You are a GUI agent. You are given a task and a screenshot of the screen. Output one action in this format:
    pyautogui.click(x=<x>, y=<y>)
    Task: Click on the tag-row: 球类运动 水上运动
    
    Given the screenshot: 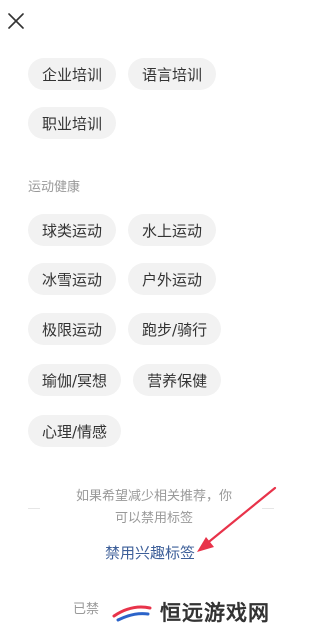 What is the action you would take?
    pyautogui.click(x=122, y=230)
    